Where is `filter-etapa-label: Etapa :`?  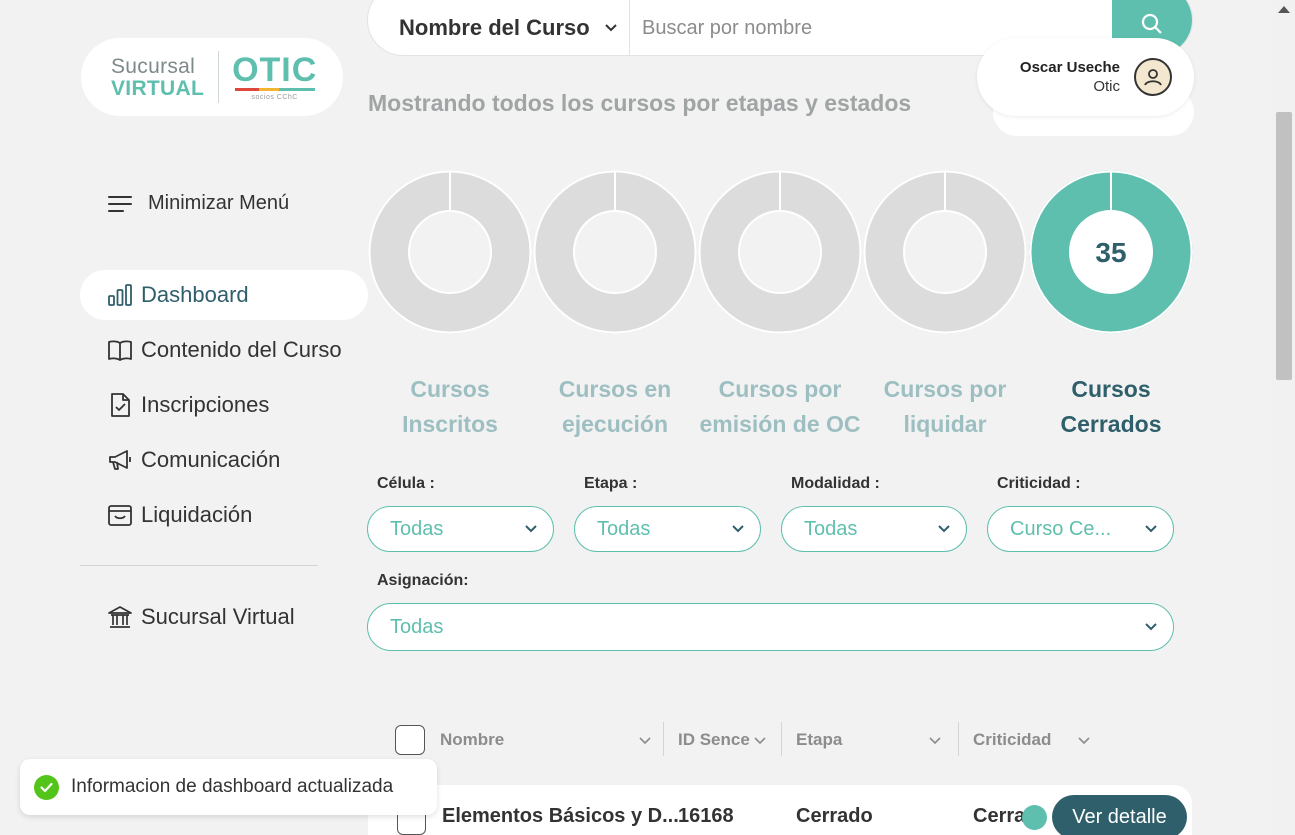
filter-etapa-label: Etapa : is located at coordinates (611, 483).